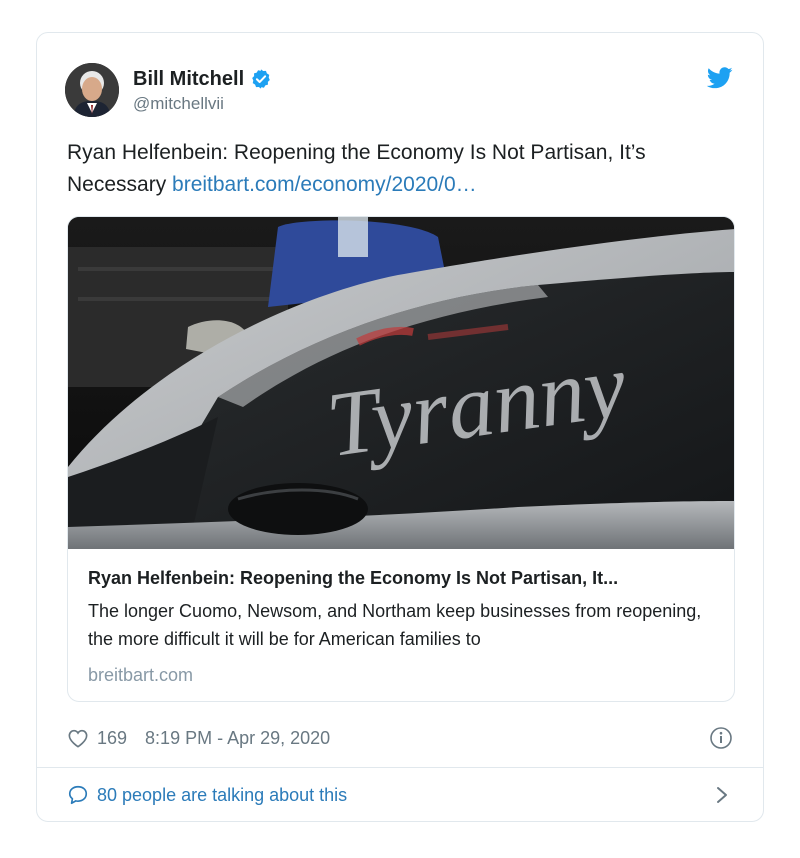 Image resolution: width=800 pixels, height=858 pixels. What do you see at coordinates (400, 767) in the screenshot?
I see `divider` at bounding box center [400, 767].